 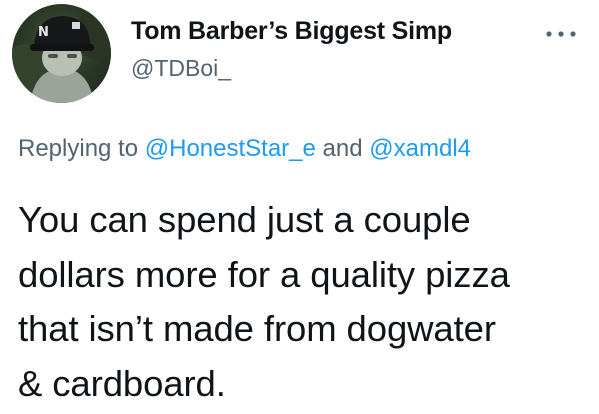 I want to click on svg-text: N, so click(x=43, y=32).